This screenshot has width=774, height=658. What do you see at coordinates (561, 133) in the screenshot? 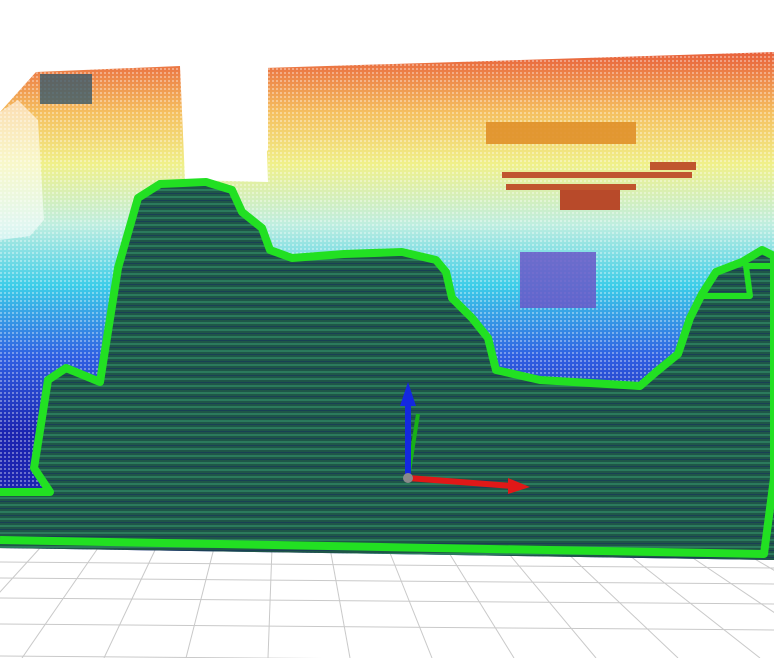
I see `obstacle-horizontal-bar` at bounding box center [561, 133].